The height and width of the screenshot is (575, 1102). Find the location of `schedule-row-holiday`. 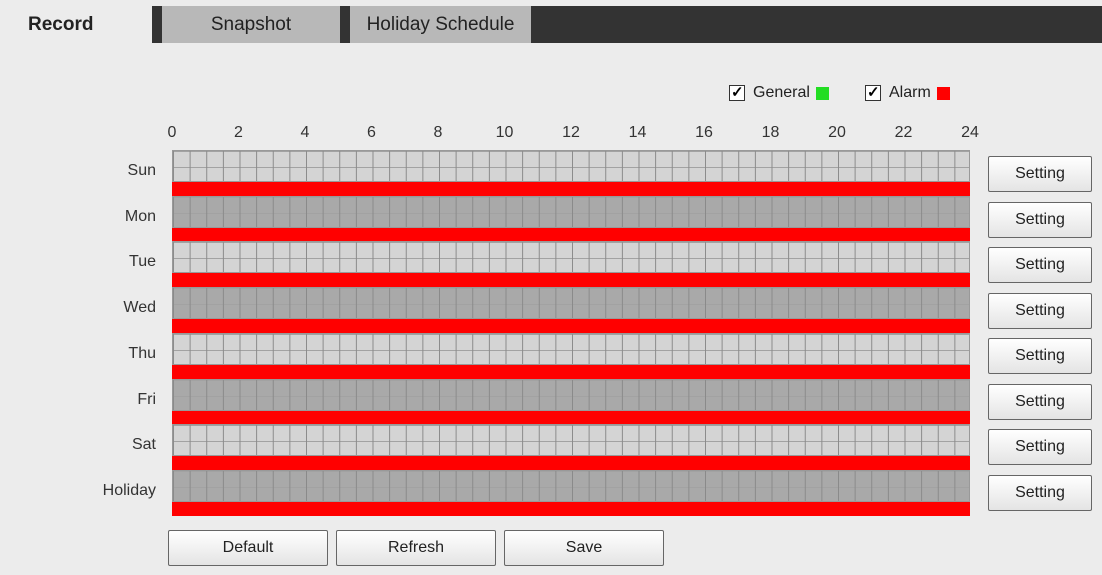

schedule-row-holiday is located at coordinates (571, 492).